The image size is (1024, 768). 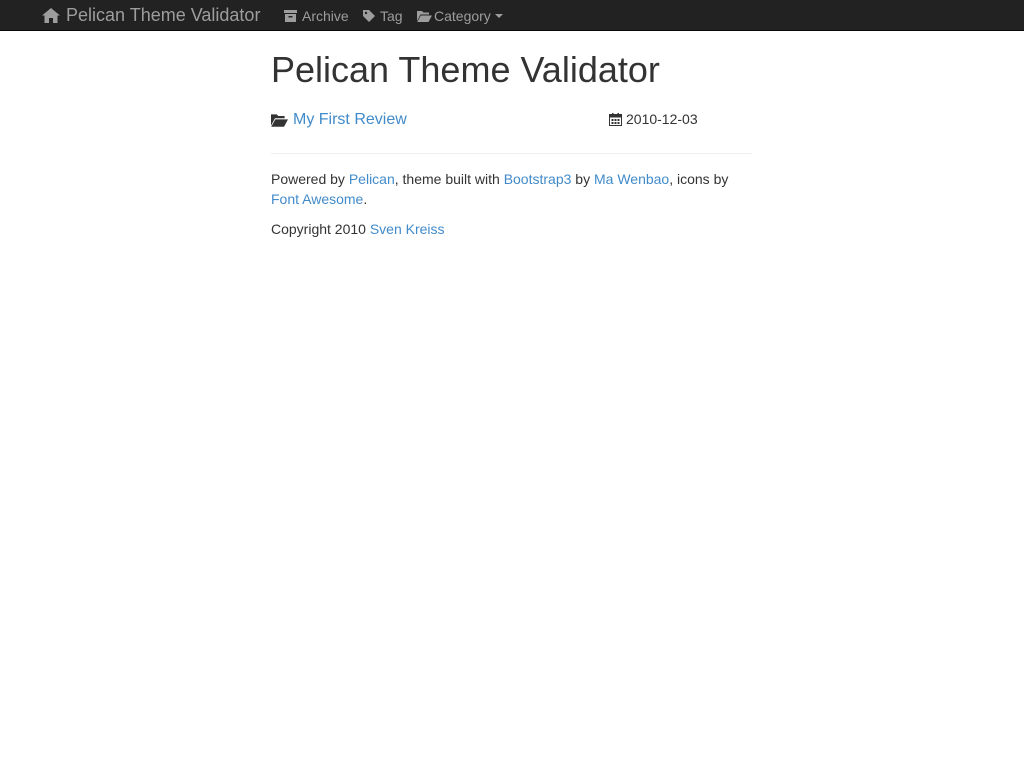 I want to click on nav-item-tag: Tag, so click(x=383, y=16).